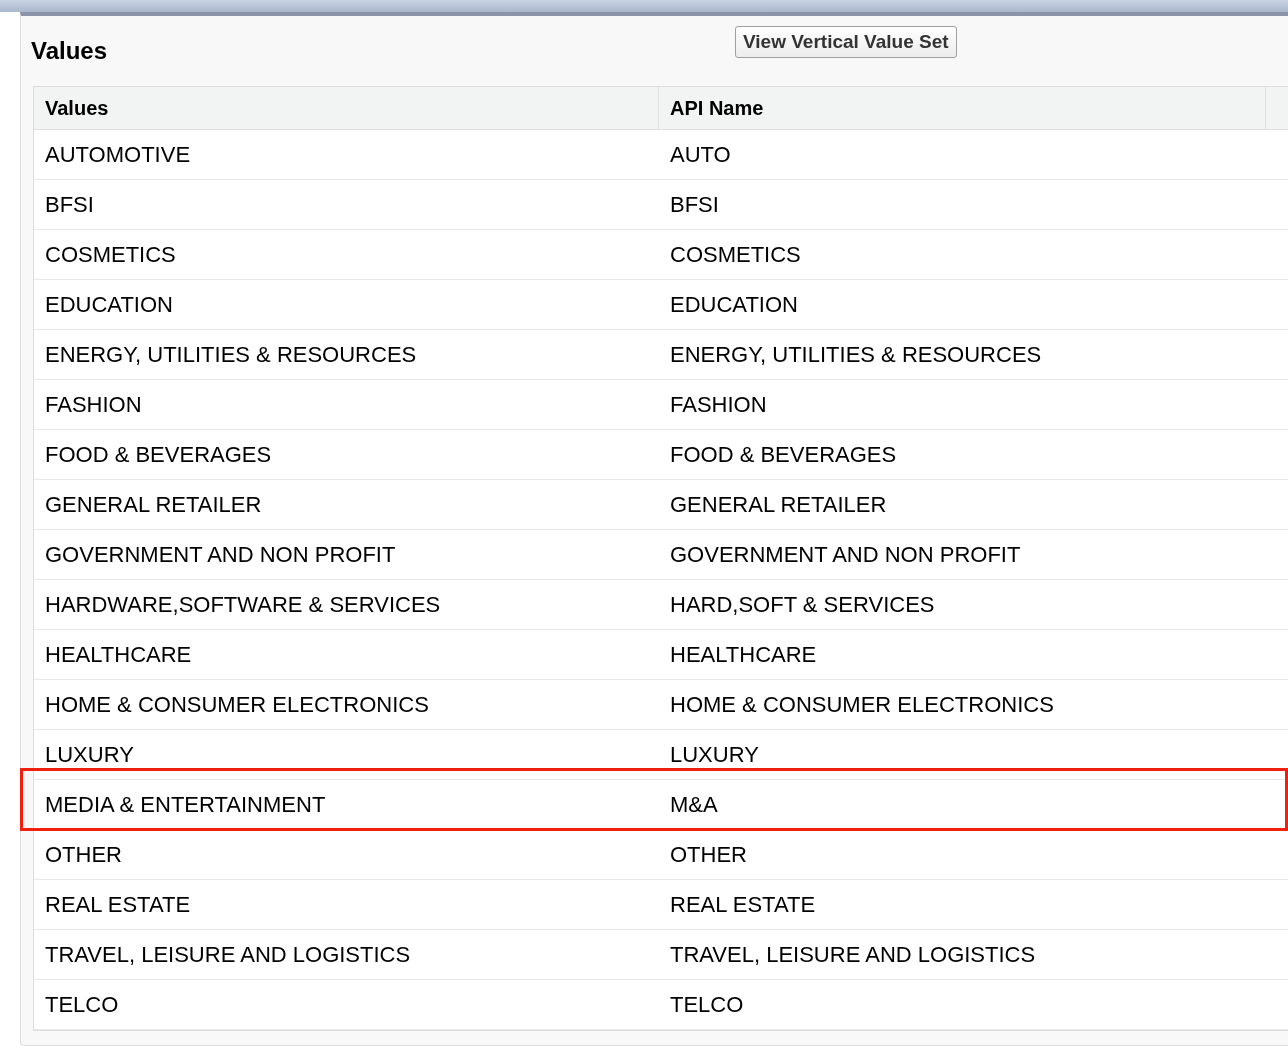 The width and height of the screenshot is (1288, 1048). What do you see at coordinates (694, 805) in the screenshot?
I see `table-cell-text: M&A` at bounding box center [694, 805].